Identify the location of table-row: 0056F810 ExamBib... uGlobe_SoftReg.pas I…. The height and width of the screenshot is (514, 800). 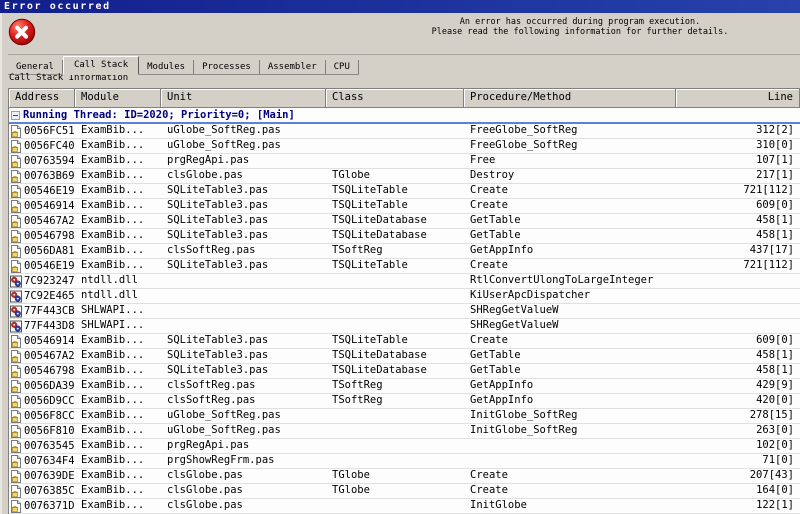
(404, 431).